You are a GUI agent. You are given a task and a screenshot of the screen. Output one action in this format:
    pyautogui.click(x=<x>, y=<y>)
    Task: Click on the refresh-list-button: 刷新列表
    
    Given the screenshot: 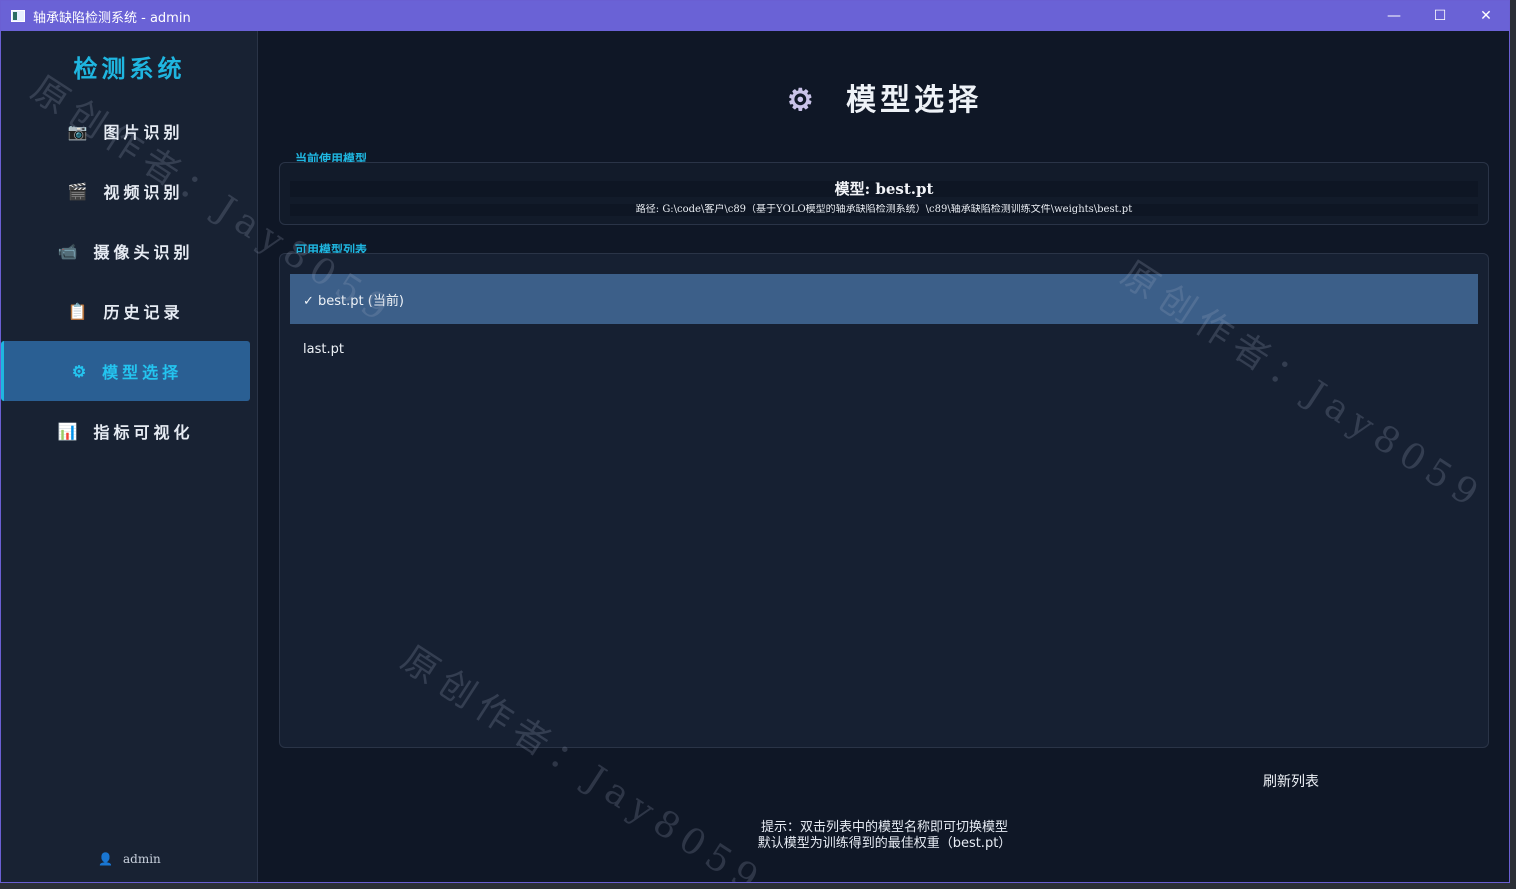 What is the action you would take?
    pyautogui.click(x=1291, y=781)
    